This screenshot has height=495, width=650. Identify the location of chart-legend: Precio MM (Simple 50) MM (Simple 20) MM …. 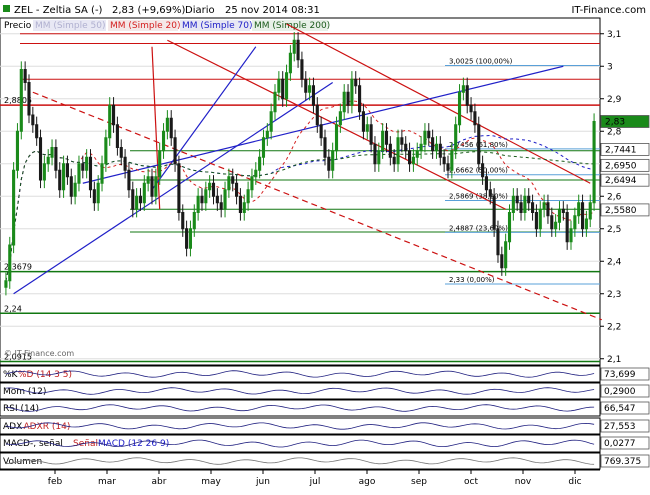
(167, 25).